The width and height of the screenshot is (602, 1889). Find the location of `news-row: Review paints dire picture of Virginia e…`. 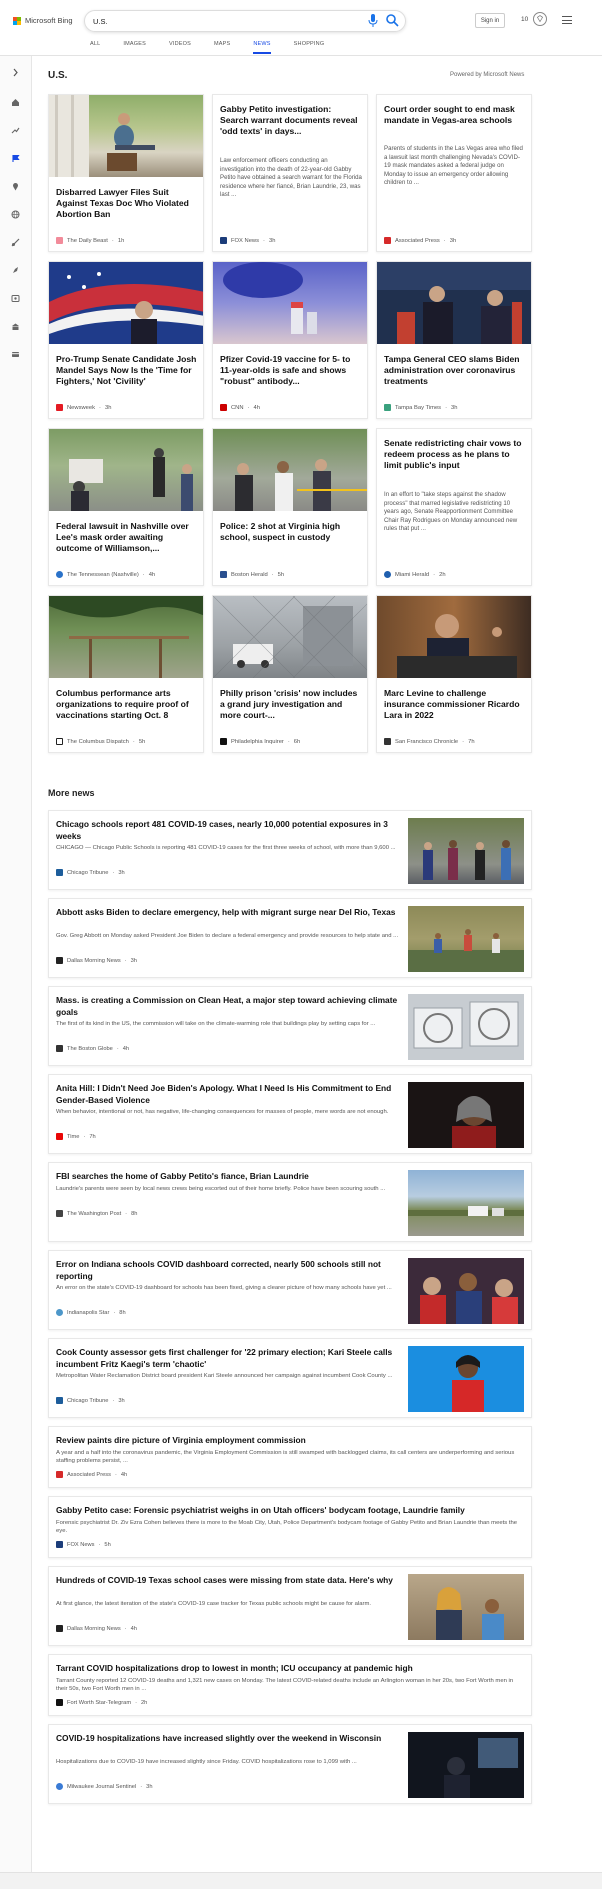

news-row: Review paints dire picture of Virginia e… is located at coordinates (290, 1457).